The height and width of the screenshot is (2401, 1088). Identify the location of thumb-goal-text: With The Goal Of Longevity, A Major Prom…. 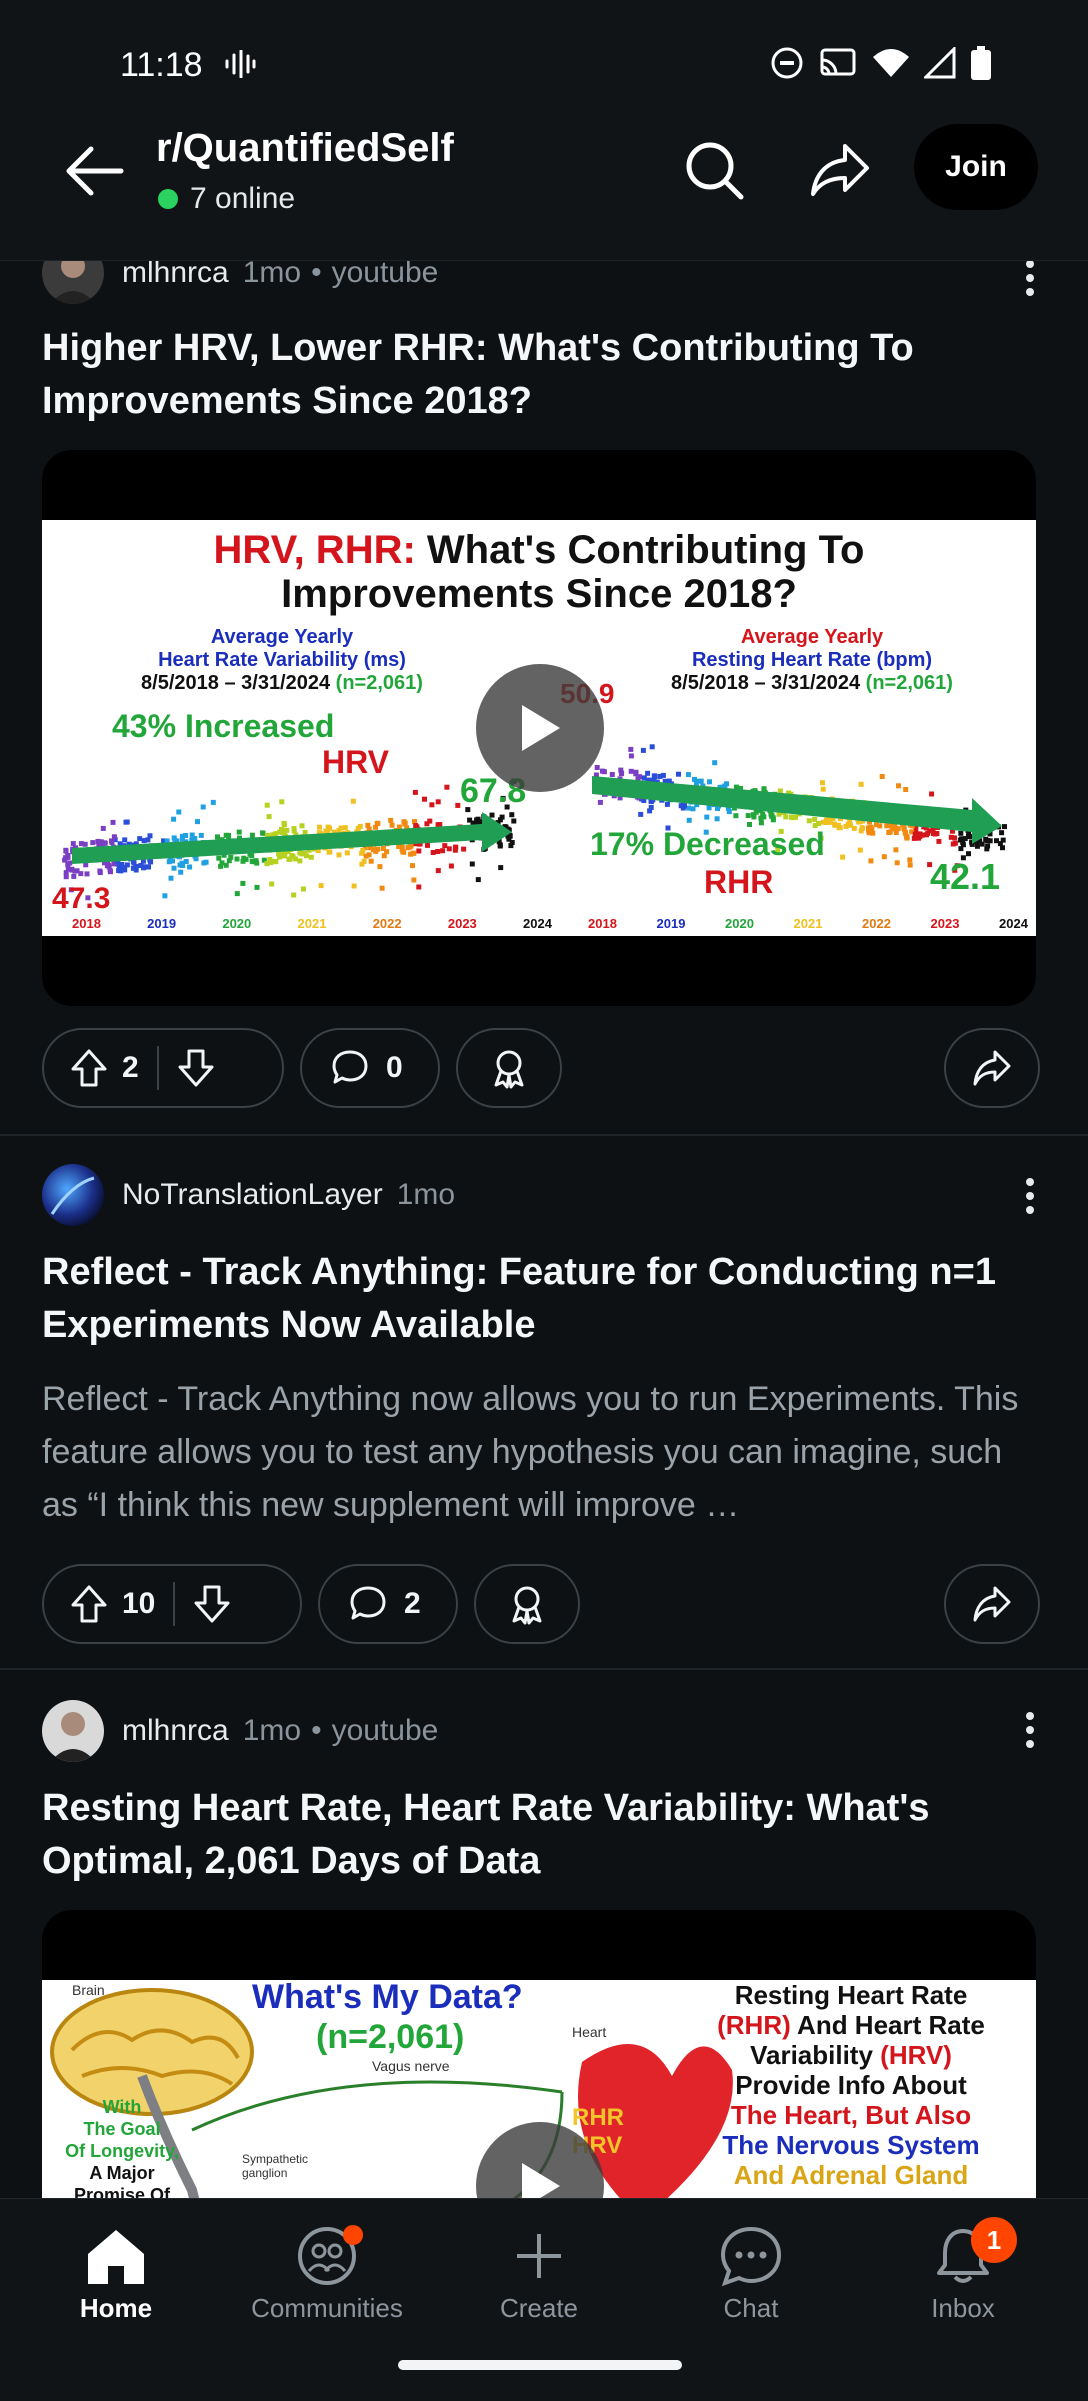
(122, 2151).